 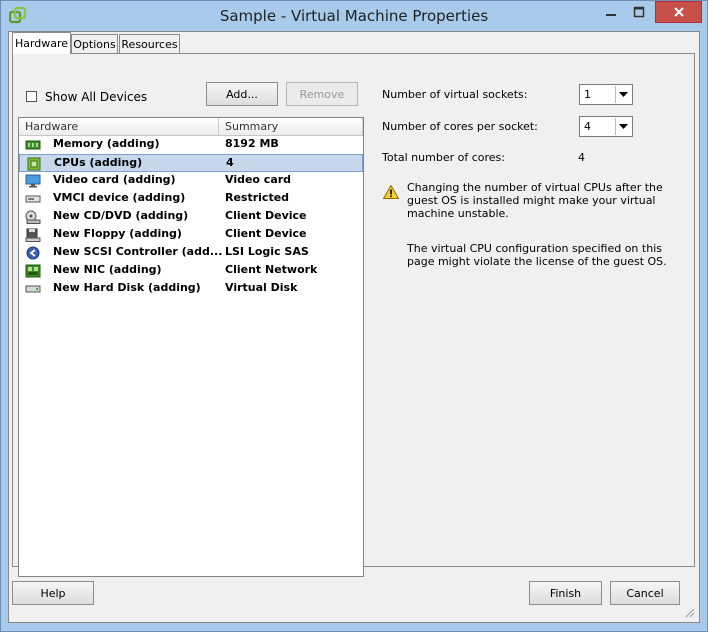 I want to click on cpu-icon, so click(x=34, y=164).